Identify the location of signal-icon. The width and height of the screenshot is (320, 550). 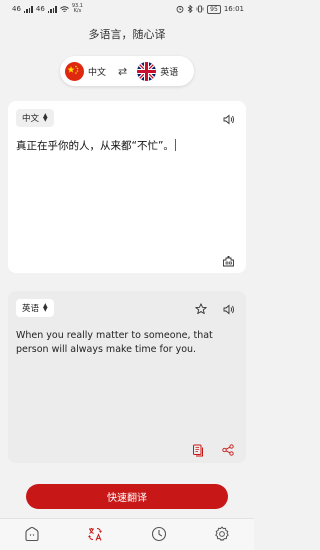
(28, 9).